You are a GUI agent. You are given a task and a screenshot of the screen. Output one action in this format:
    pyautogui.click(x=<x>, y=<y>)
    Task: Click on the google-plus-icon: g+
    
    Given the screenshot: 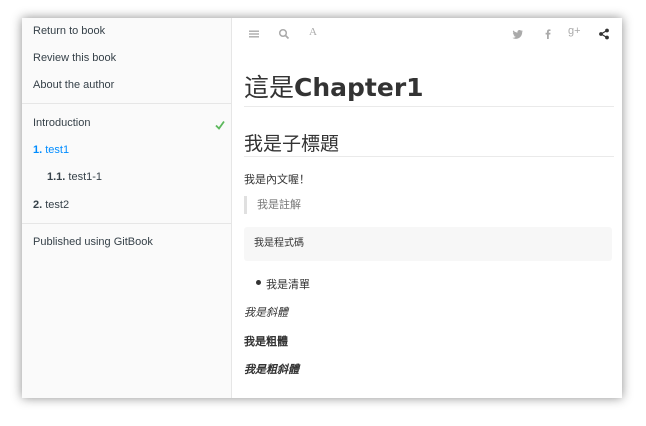 What is the action you would take?
    pyautogui.click(x=574, y=31)
    